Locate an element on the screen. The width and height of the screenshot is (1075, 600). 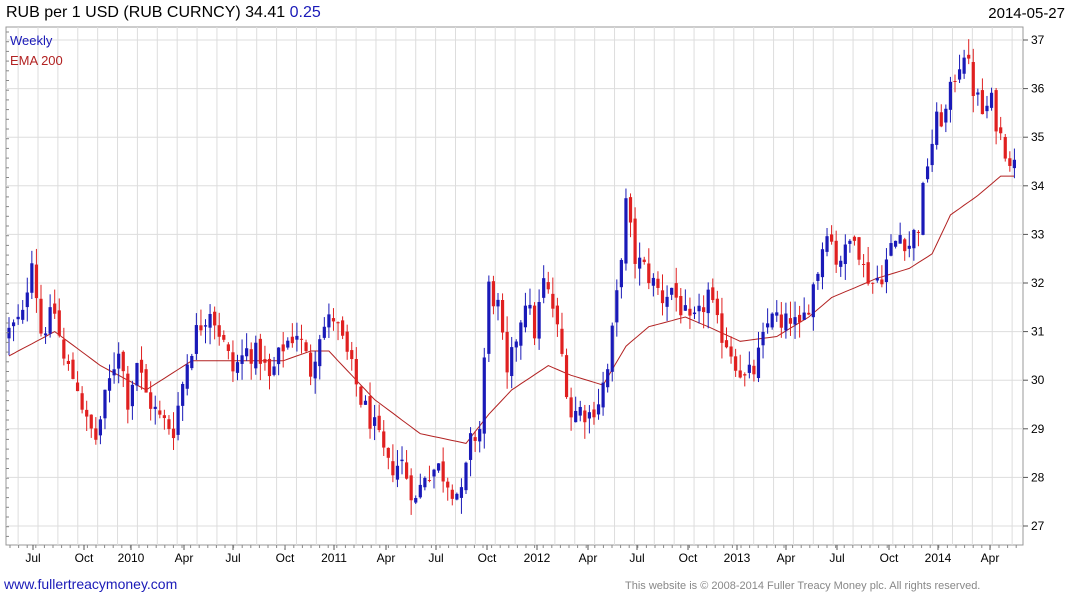
x-tick-label: Jul is located at coordinates (836, 558).